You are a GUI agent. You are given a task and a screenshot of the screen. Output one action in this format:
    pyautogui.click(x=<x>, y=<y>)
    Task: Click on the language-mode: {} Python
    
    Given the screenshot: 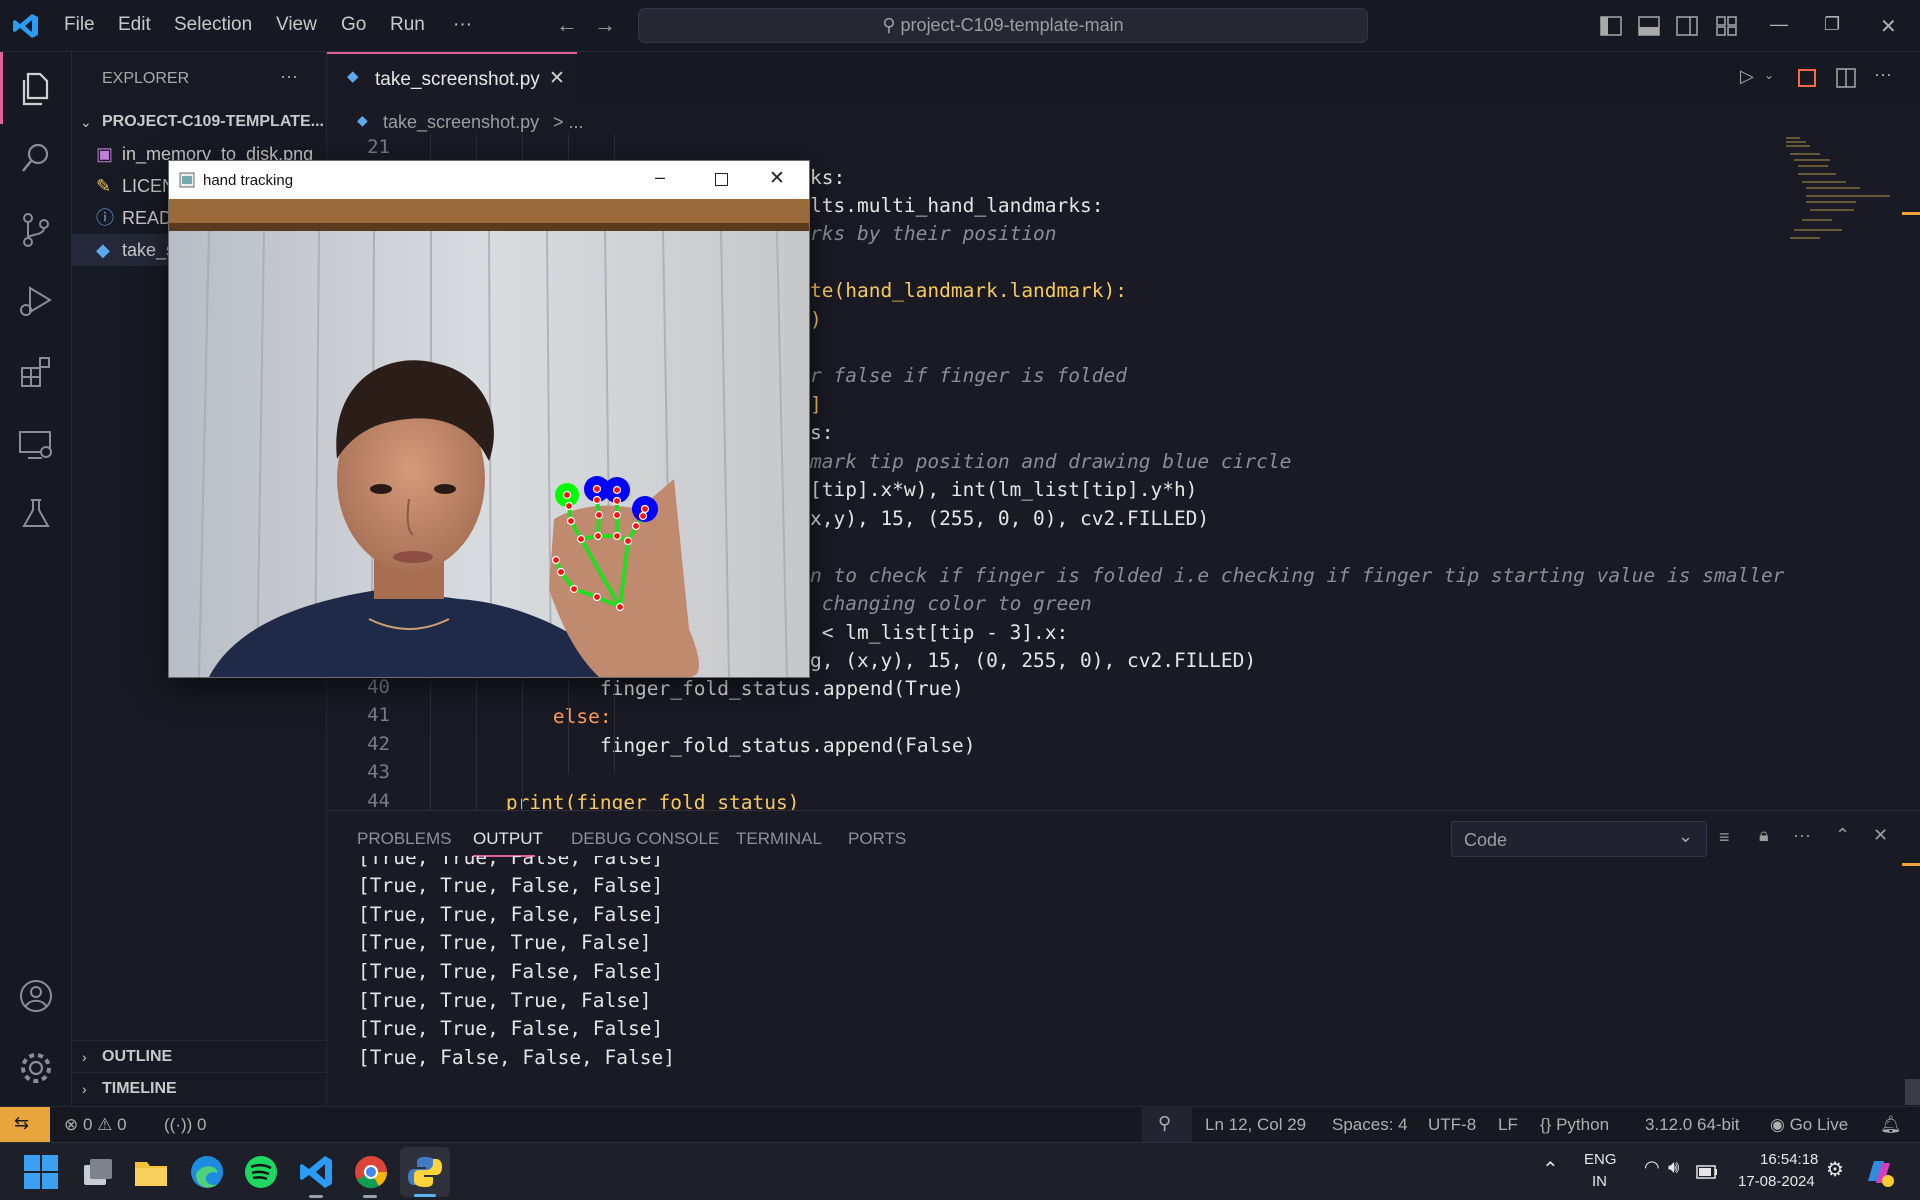 What is the action you would take?
    pyautogui.click(x=1574, y=1125)
    